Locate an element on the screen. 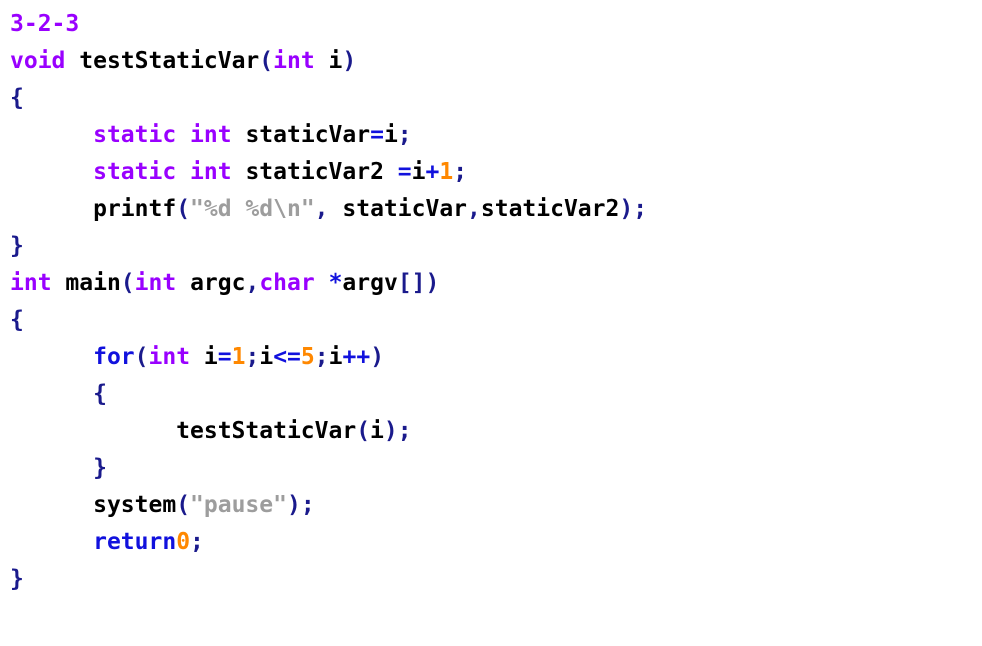  line-for-open-brace: { is located at coordinates (496, 394).